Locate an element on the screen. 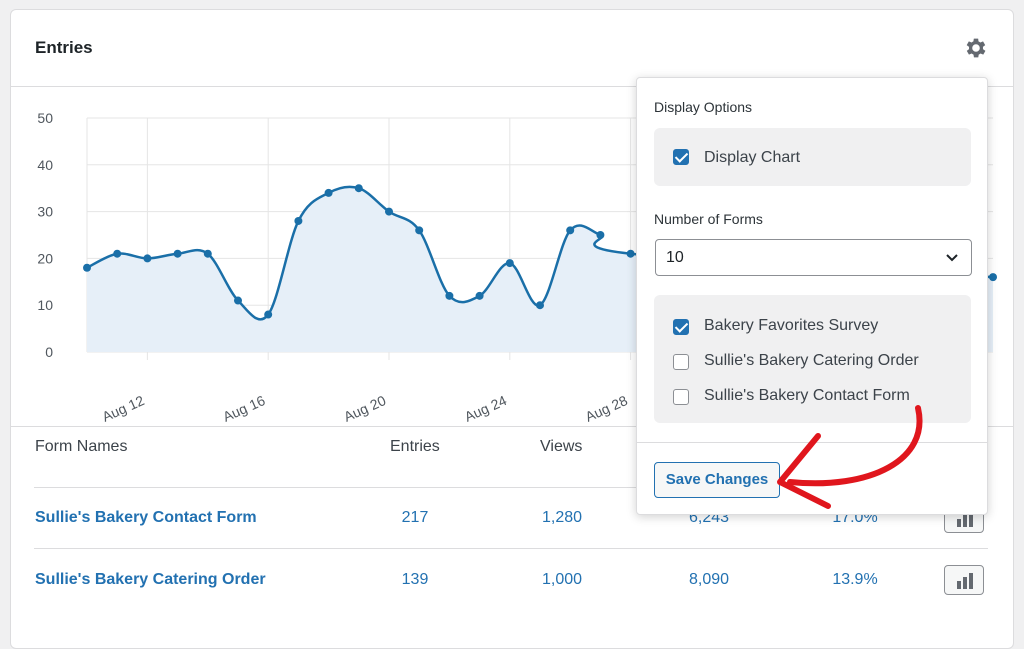 The height and width of the screenshot is (649, 1024). col-header-entries: Entries is located at coordinates (415, 446).